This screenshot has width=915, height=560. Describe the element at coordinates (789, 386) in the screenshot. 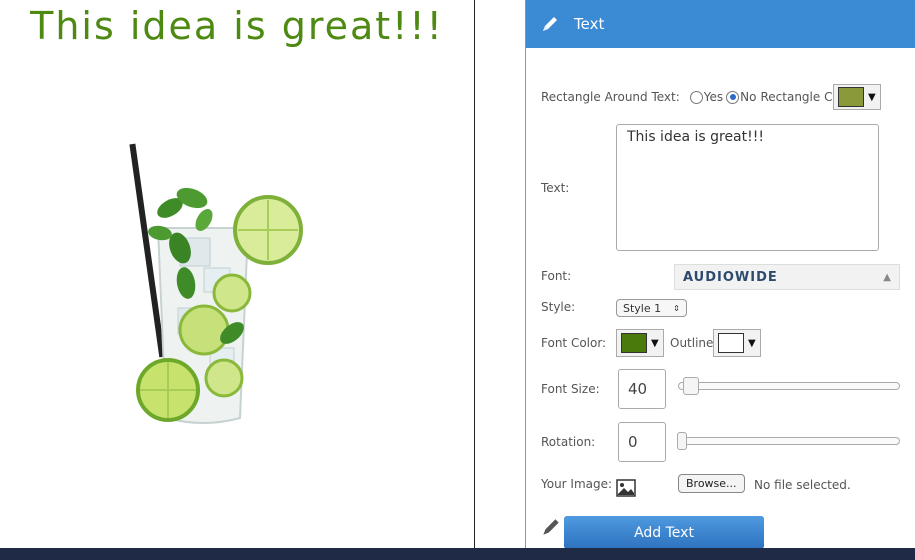

I see `font-size-slider` at that location.